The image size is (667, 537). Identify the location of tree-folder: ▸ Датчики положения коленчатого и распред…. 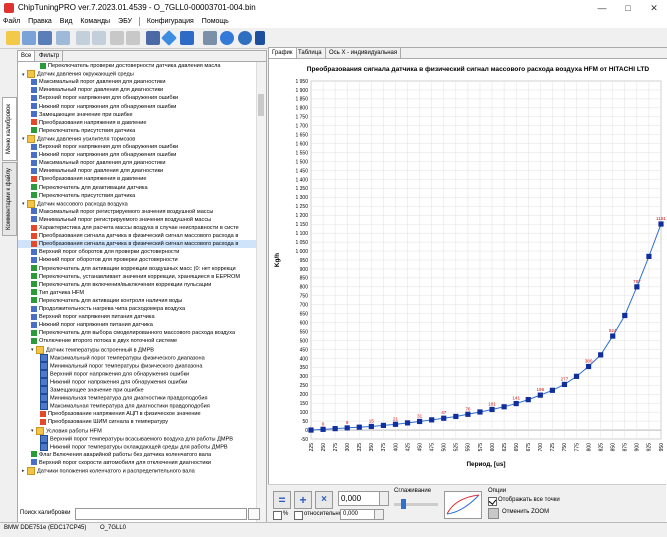
(137, 471).